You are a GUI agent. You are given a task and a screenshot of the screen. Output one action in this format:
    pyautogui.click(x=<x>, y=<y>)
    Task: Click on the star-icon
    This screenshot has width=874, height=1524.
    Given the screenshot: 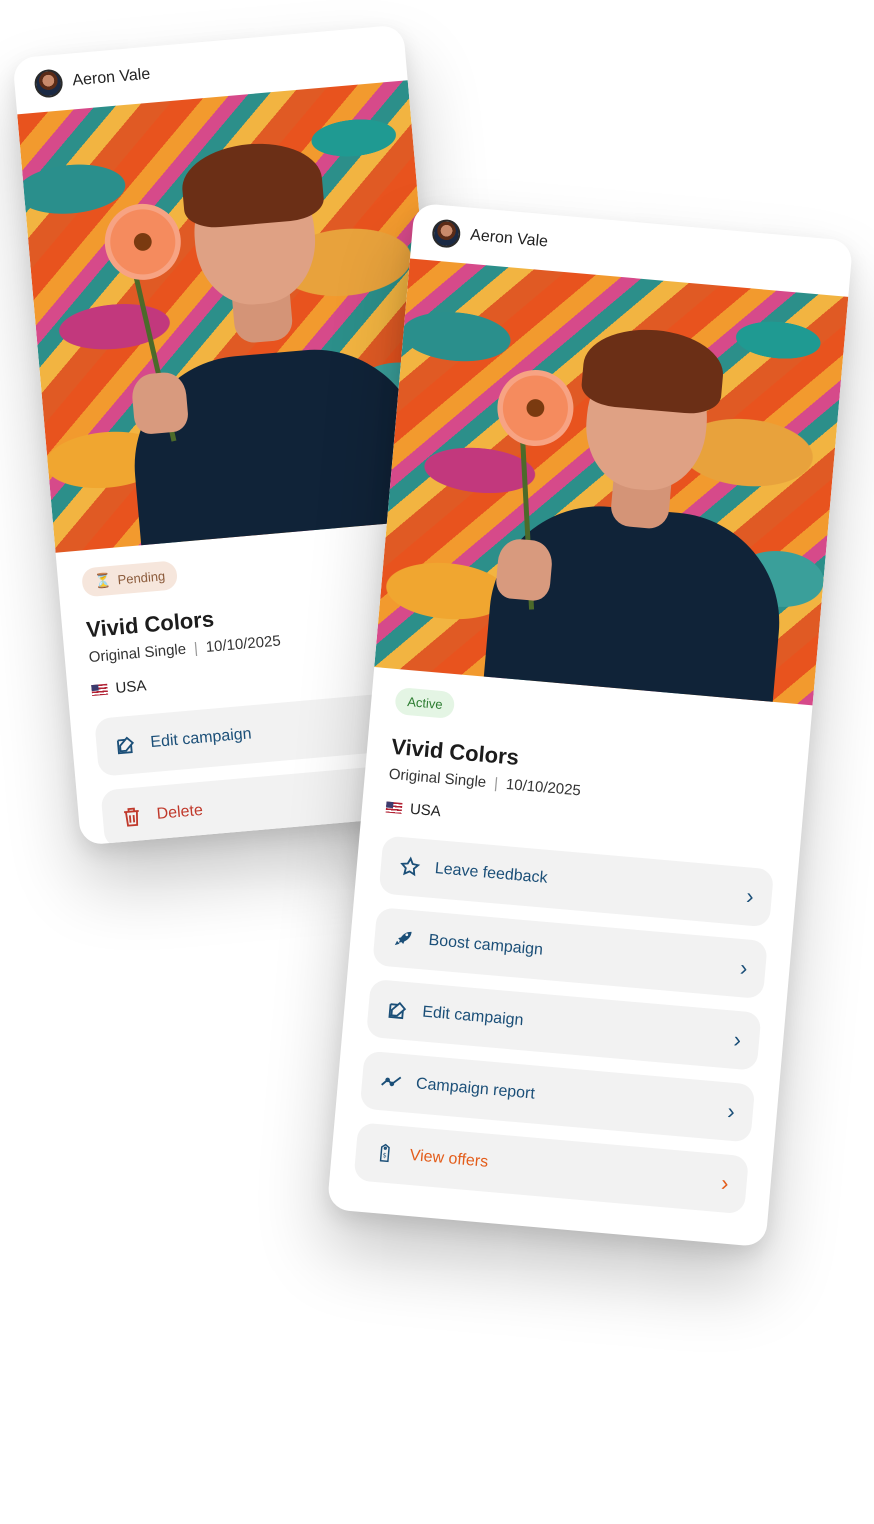 What is the action you would take?
    pyautogui.click(x=410, y=867)
    